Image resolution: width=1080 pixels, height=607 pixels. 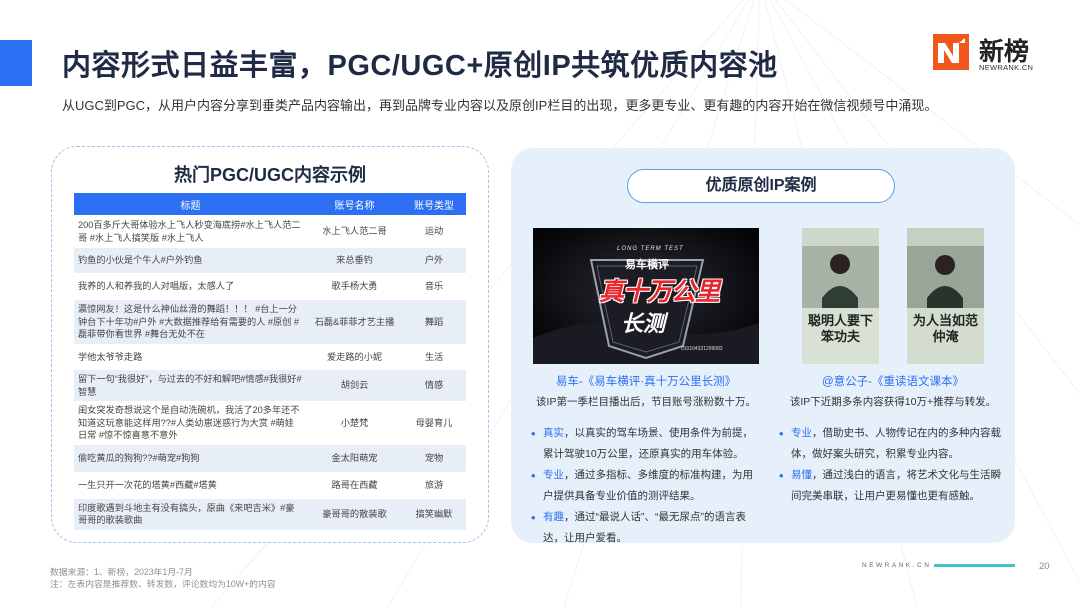 I want to click on yiche-case-title: 易车-《易车横评·真十万公里长测》, so click(x=646, y=382).